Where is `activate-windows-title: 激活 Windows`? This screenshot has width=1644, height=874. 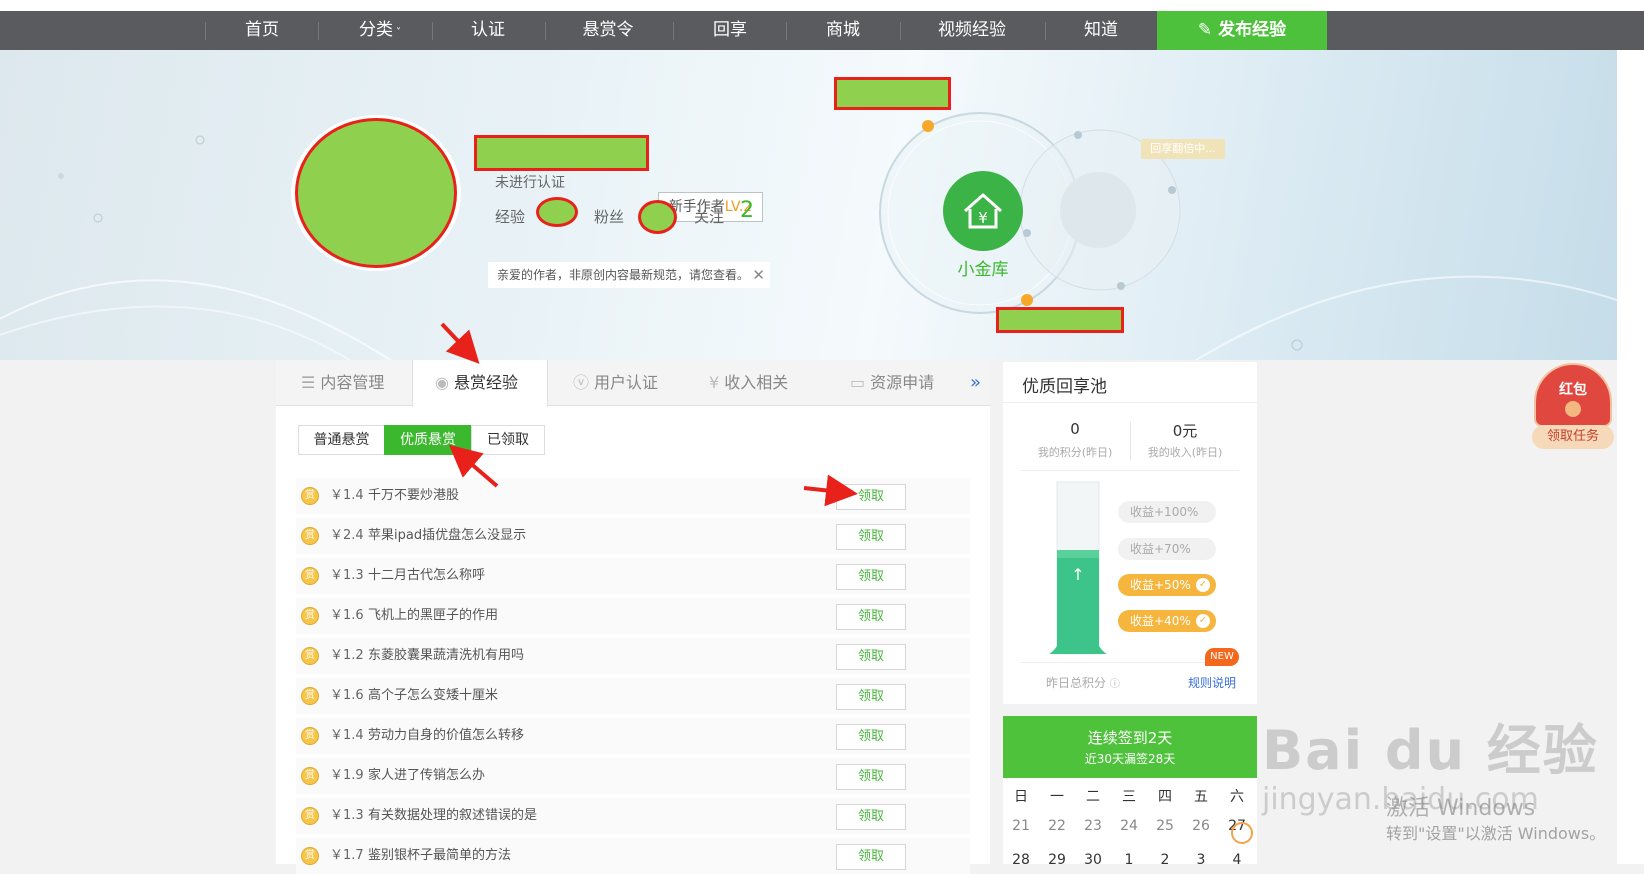 activate-windows-title: 激活 Windows is located at coordinates (1461, 808).